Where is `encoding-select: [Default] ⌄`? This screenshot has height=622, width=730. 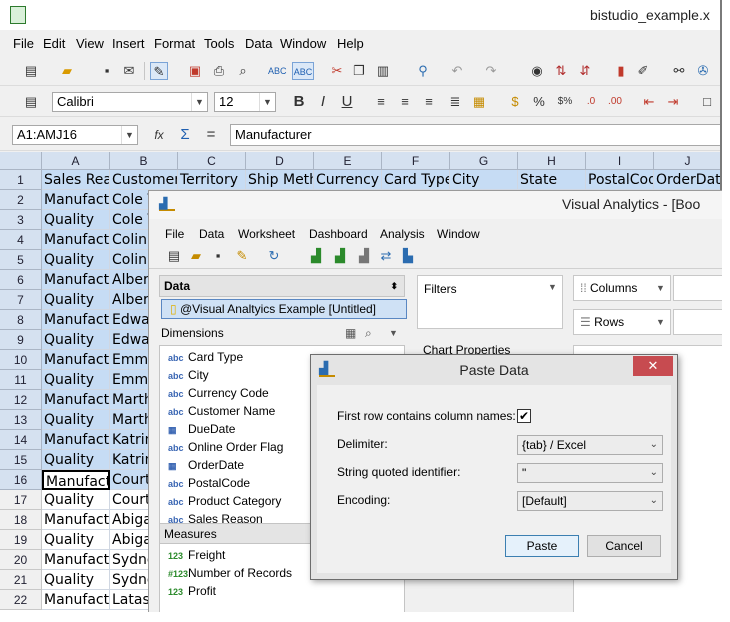
encoding-select: [Default] ⌄ is located at coordinates (590, 501).